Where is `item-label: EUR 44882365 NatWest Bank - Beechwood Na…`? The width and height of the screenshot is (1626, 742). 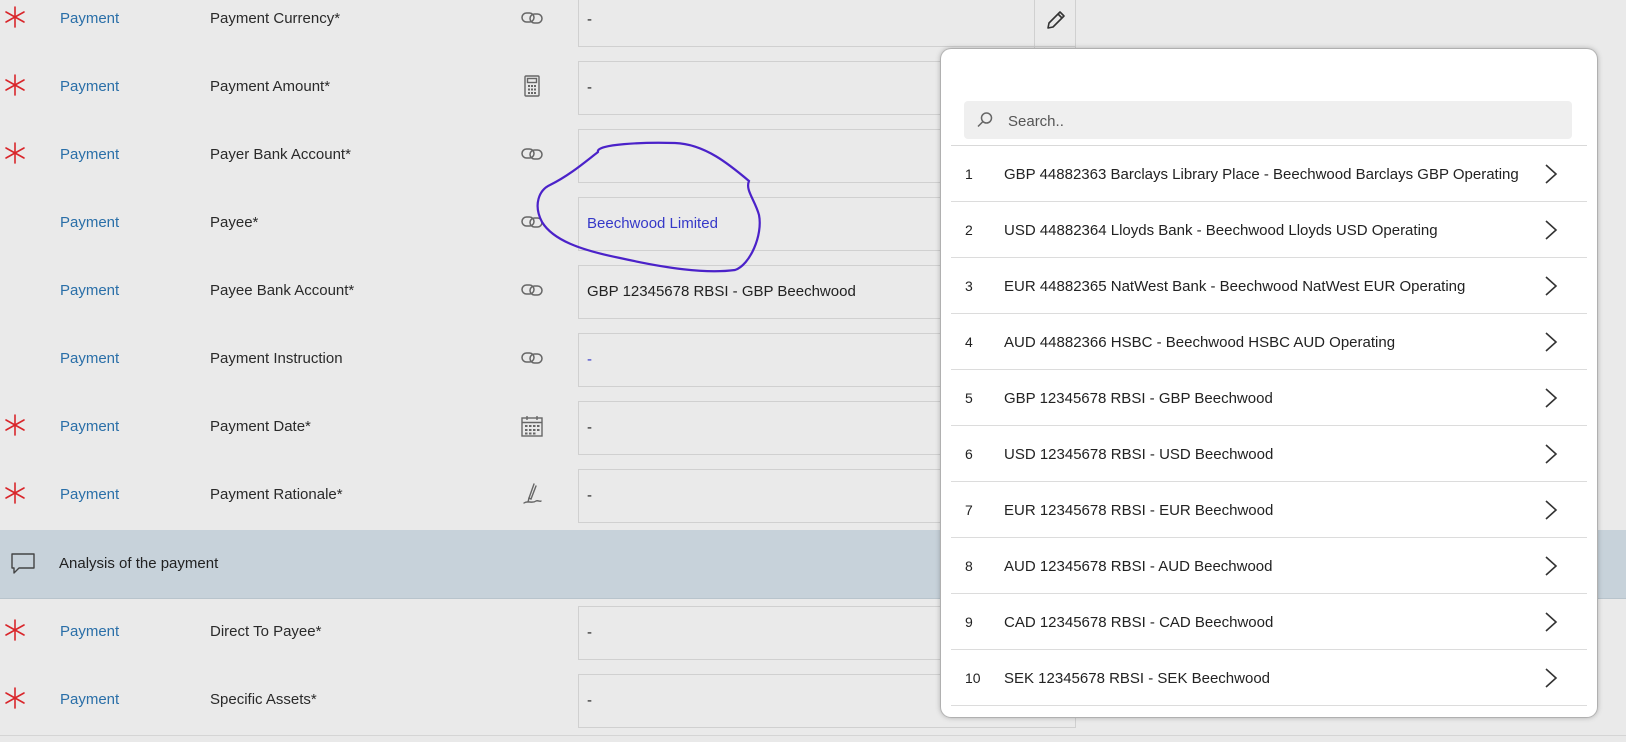
item-label: EUR 44882365 NatWest Bank - Beechwood Na… is located at coordinates (1235, 286).